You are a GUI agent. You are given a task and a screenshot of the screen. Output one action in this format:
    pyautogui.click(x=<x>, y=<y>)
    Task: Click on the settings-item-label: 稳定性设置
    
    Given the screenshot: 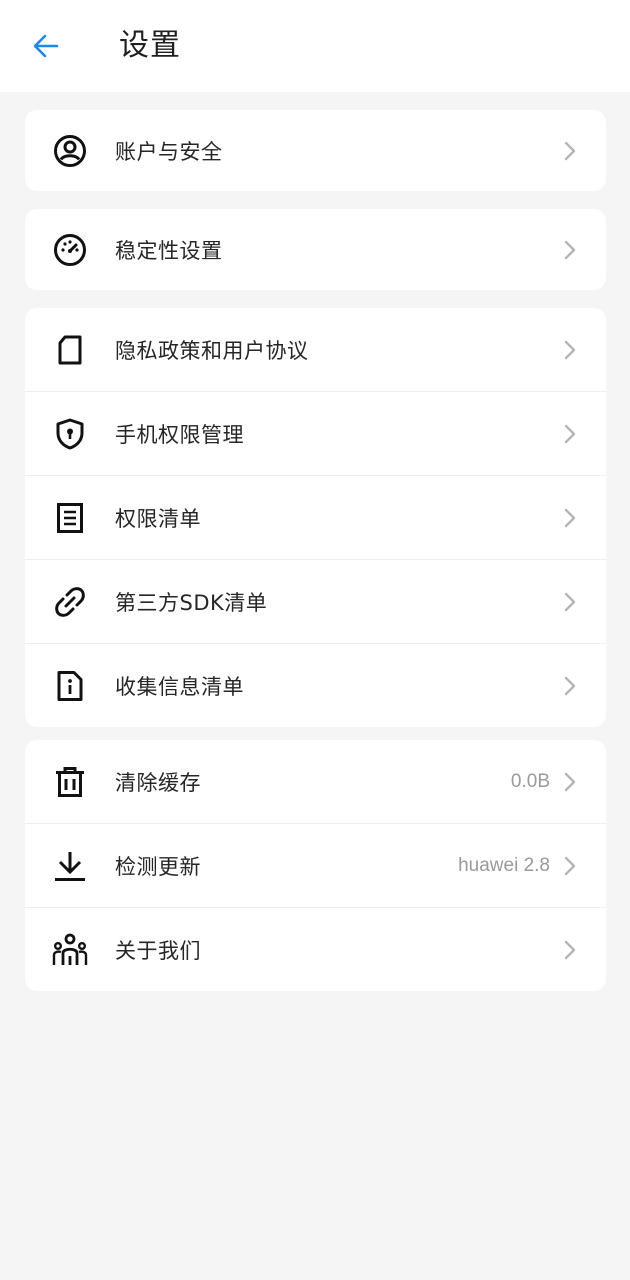 What is the action you would take?
    pyautogui.click(x=169, y=250)
    